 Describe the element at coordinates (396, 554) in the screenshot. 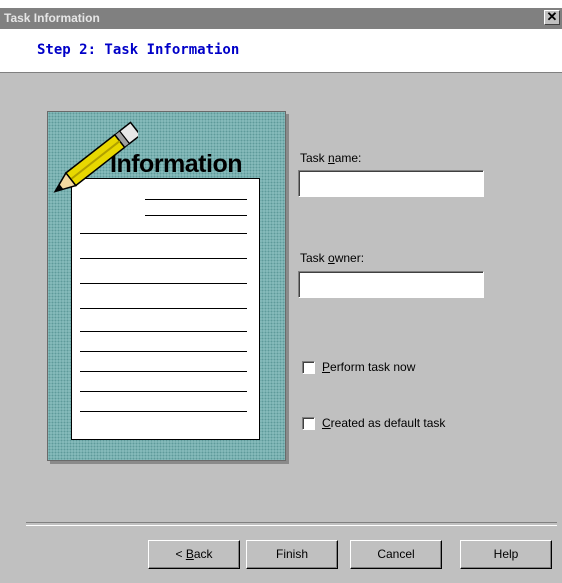

I see `cancel-button: Cancel` at that location.